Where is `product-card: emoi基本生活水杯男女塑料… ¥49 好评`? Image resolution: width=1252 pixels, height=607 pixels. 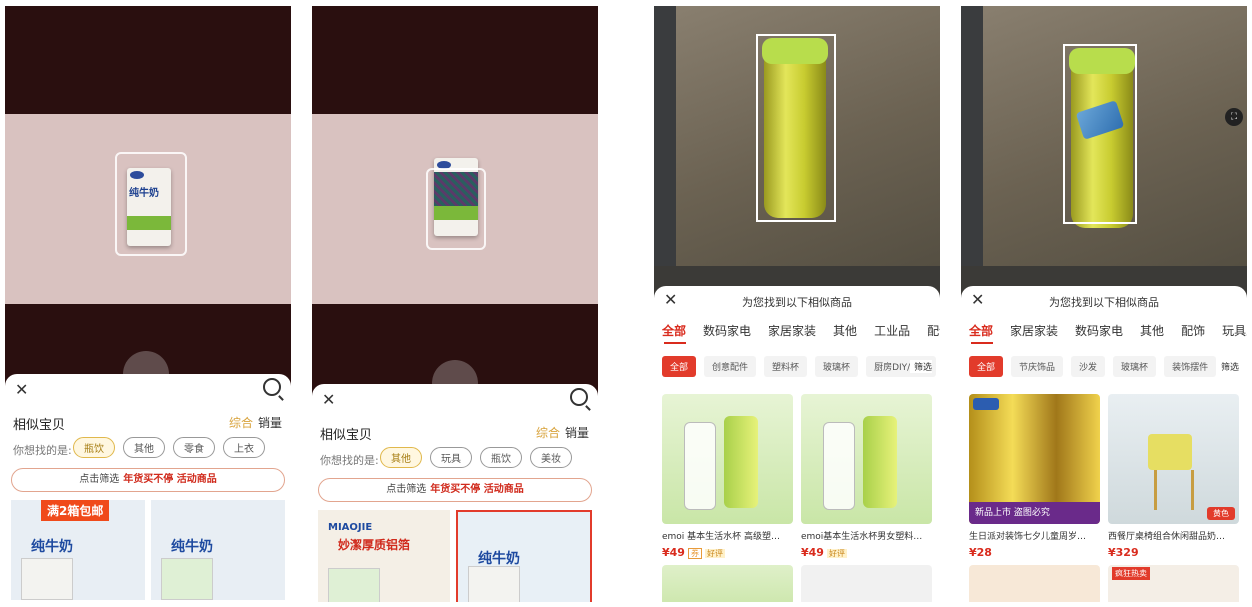 product-card: emoi基本生活水杯男女塑料… ¥49 好评 is located at coordinates (866, 476).